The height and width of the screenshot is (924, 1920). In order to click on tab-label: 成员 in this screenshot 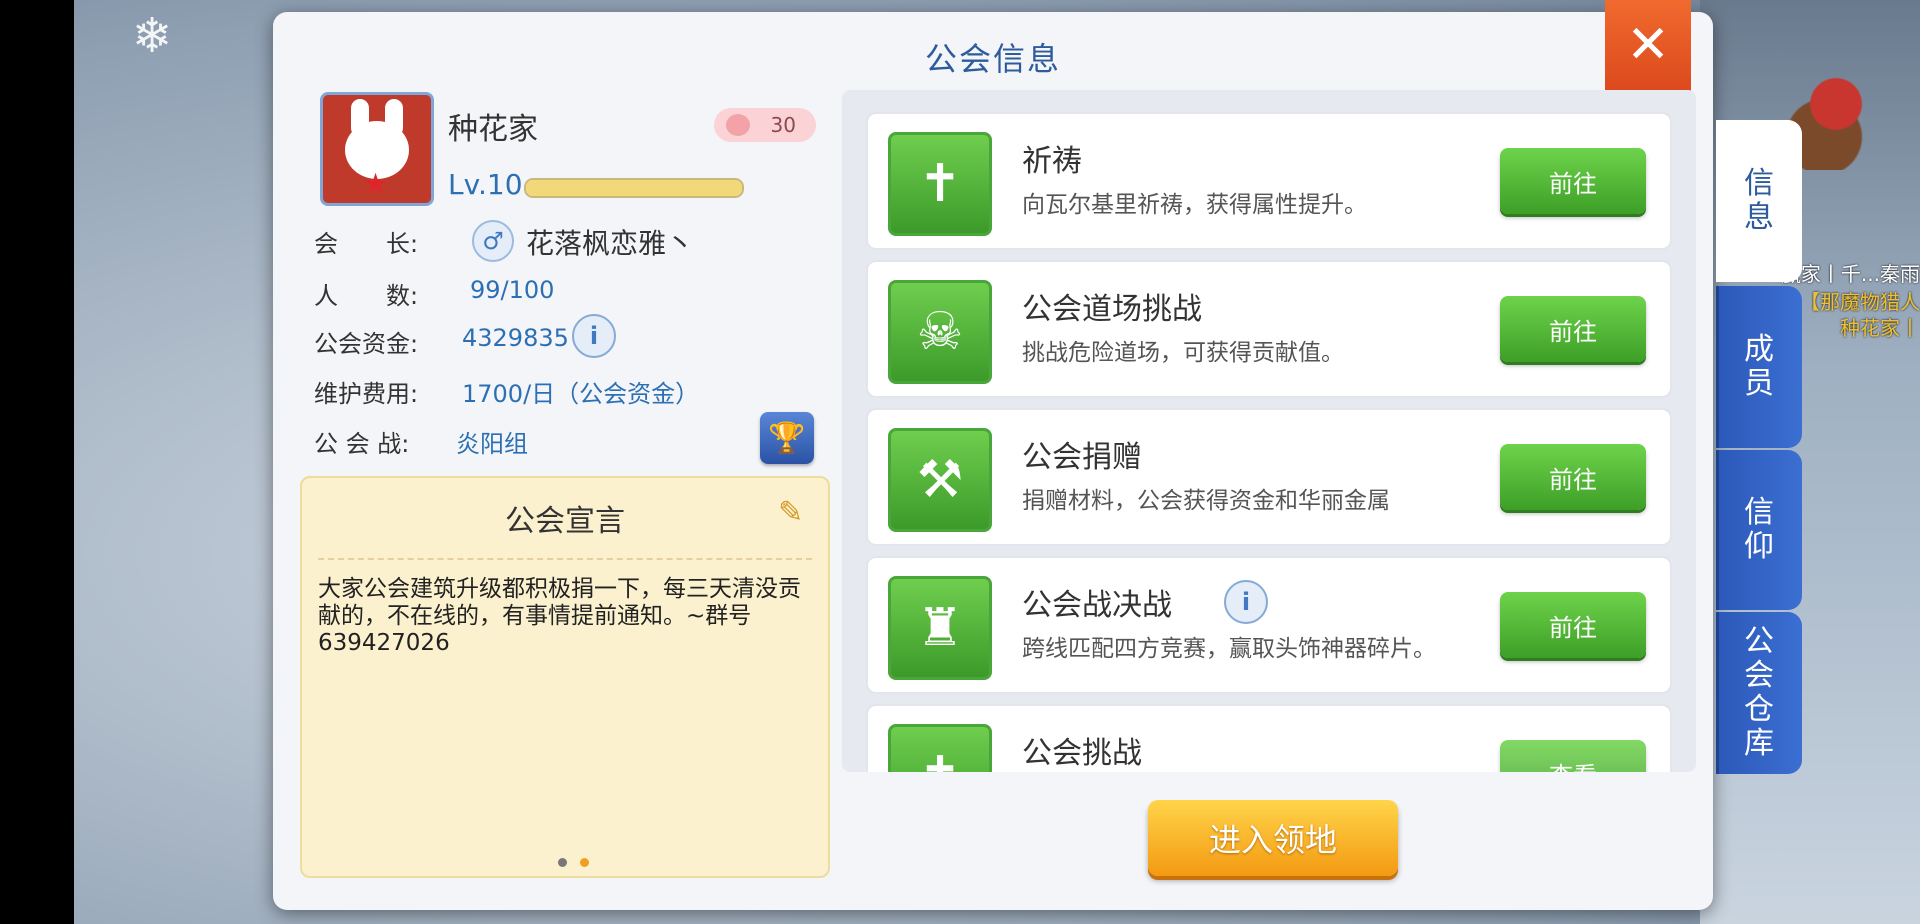, I will do `click(1759, 366)`.